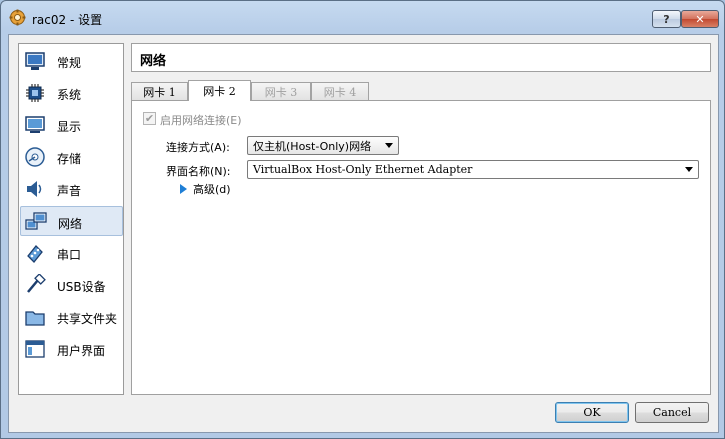 The image size is (725, 439). Describe the element at coordinates (35, 157) in the screenshot. I see `disk-icon` at that location.